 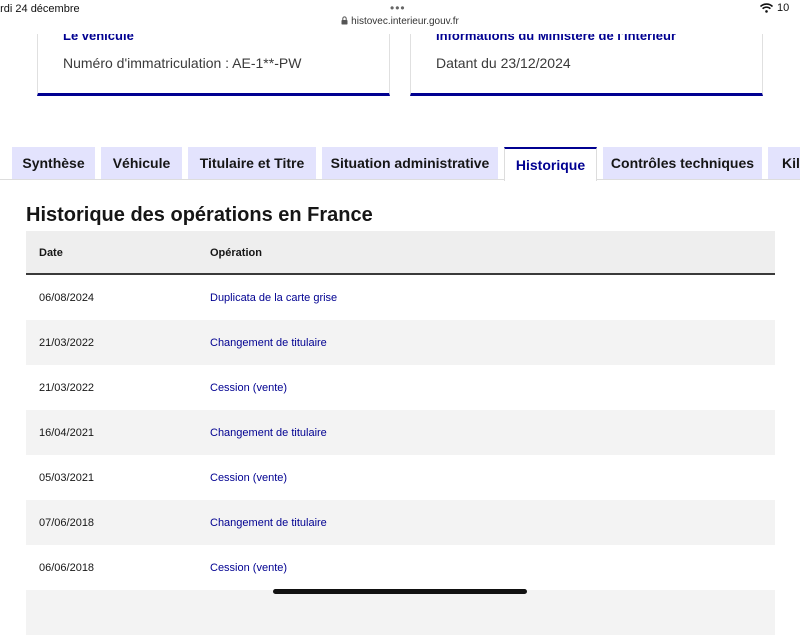 What do you see at coordinates (98, 38) in the screenshot?
I see `vehicle-card-title: Le véhicule` at bounding box center [98, 38].